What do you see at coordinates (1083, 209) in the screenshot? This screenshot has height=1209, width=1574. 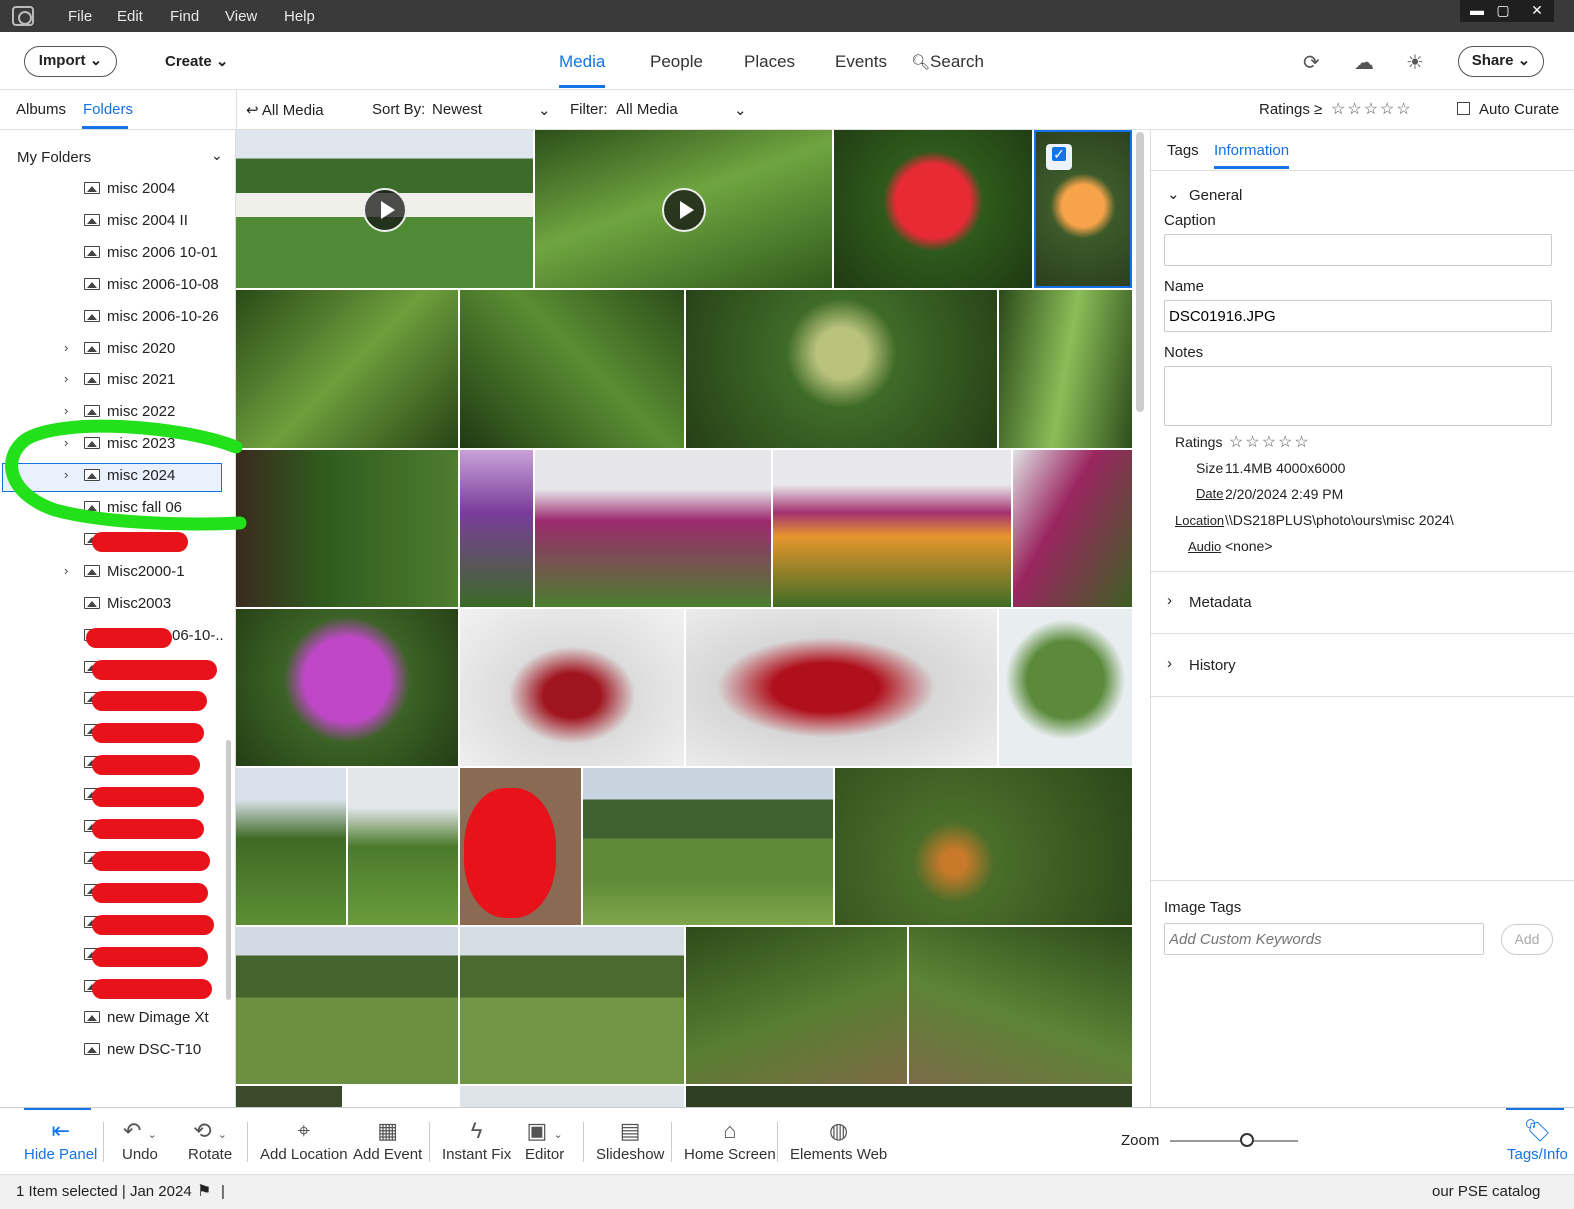 I see `photo-thumbnail-selected` at bounding box center [1083, 209].